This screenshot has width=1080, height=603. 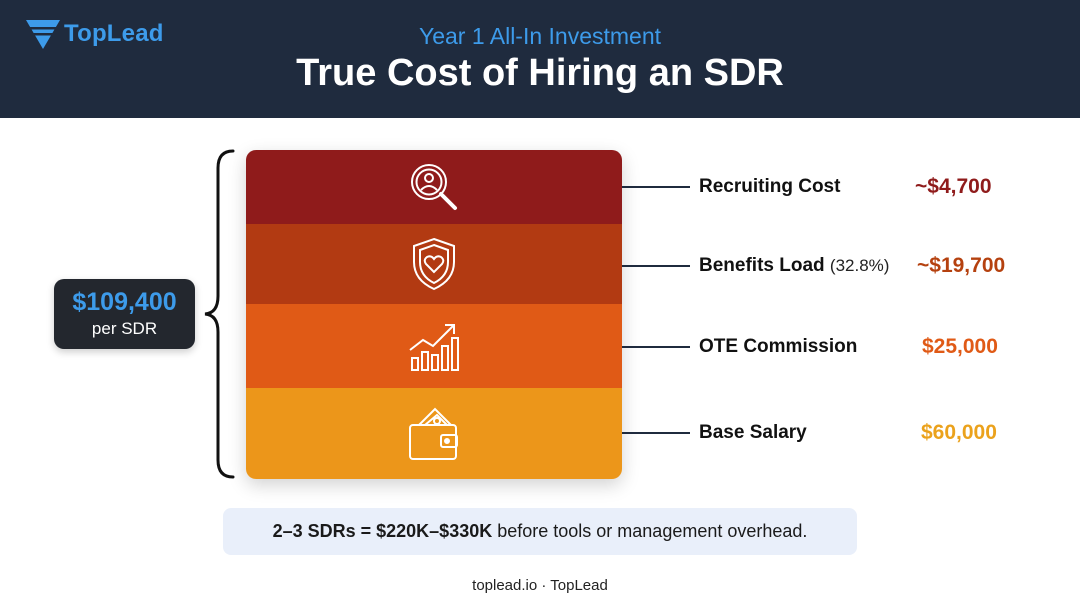 What do you see at coordinates (540, 73) in the screenshot?
I see `page-title: True Cost of Hiring an SDR` at bounding box center [540, 73].